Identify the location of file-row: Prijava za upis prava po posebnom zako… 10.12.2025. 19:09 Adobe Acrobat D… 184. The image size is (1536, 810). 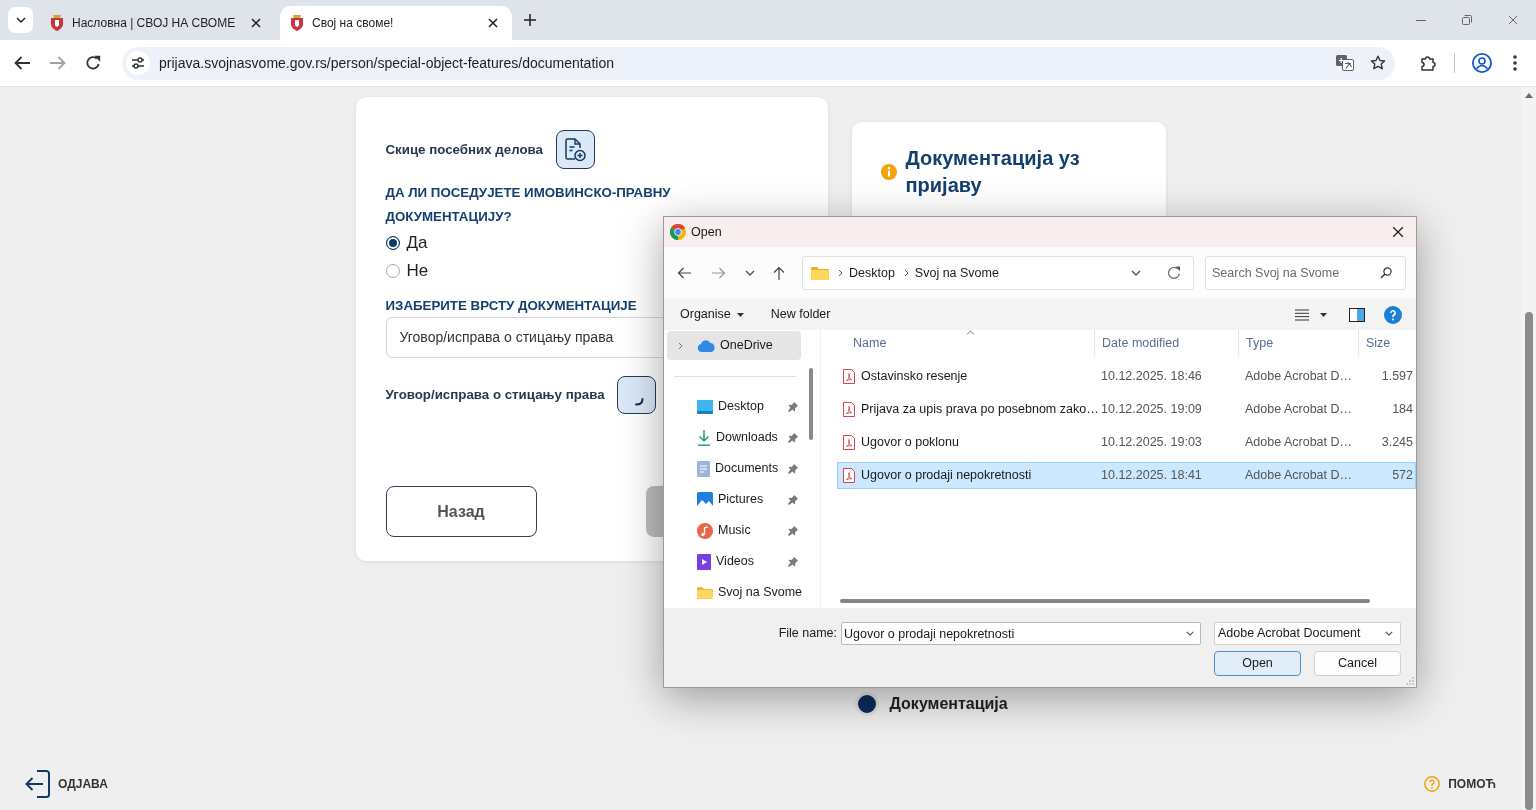
(1126, 409).